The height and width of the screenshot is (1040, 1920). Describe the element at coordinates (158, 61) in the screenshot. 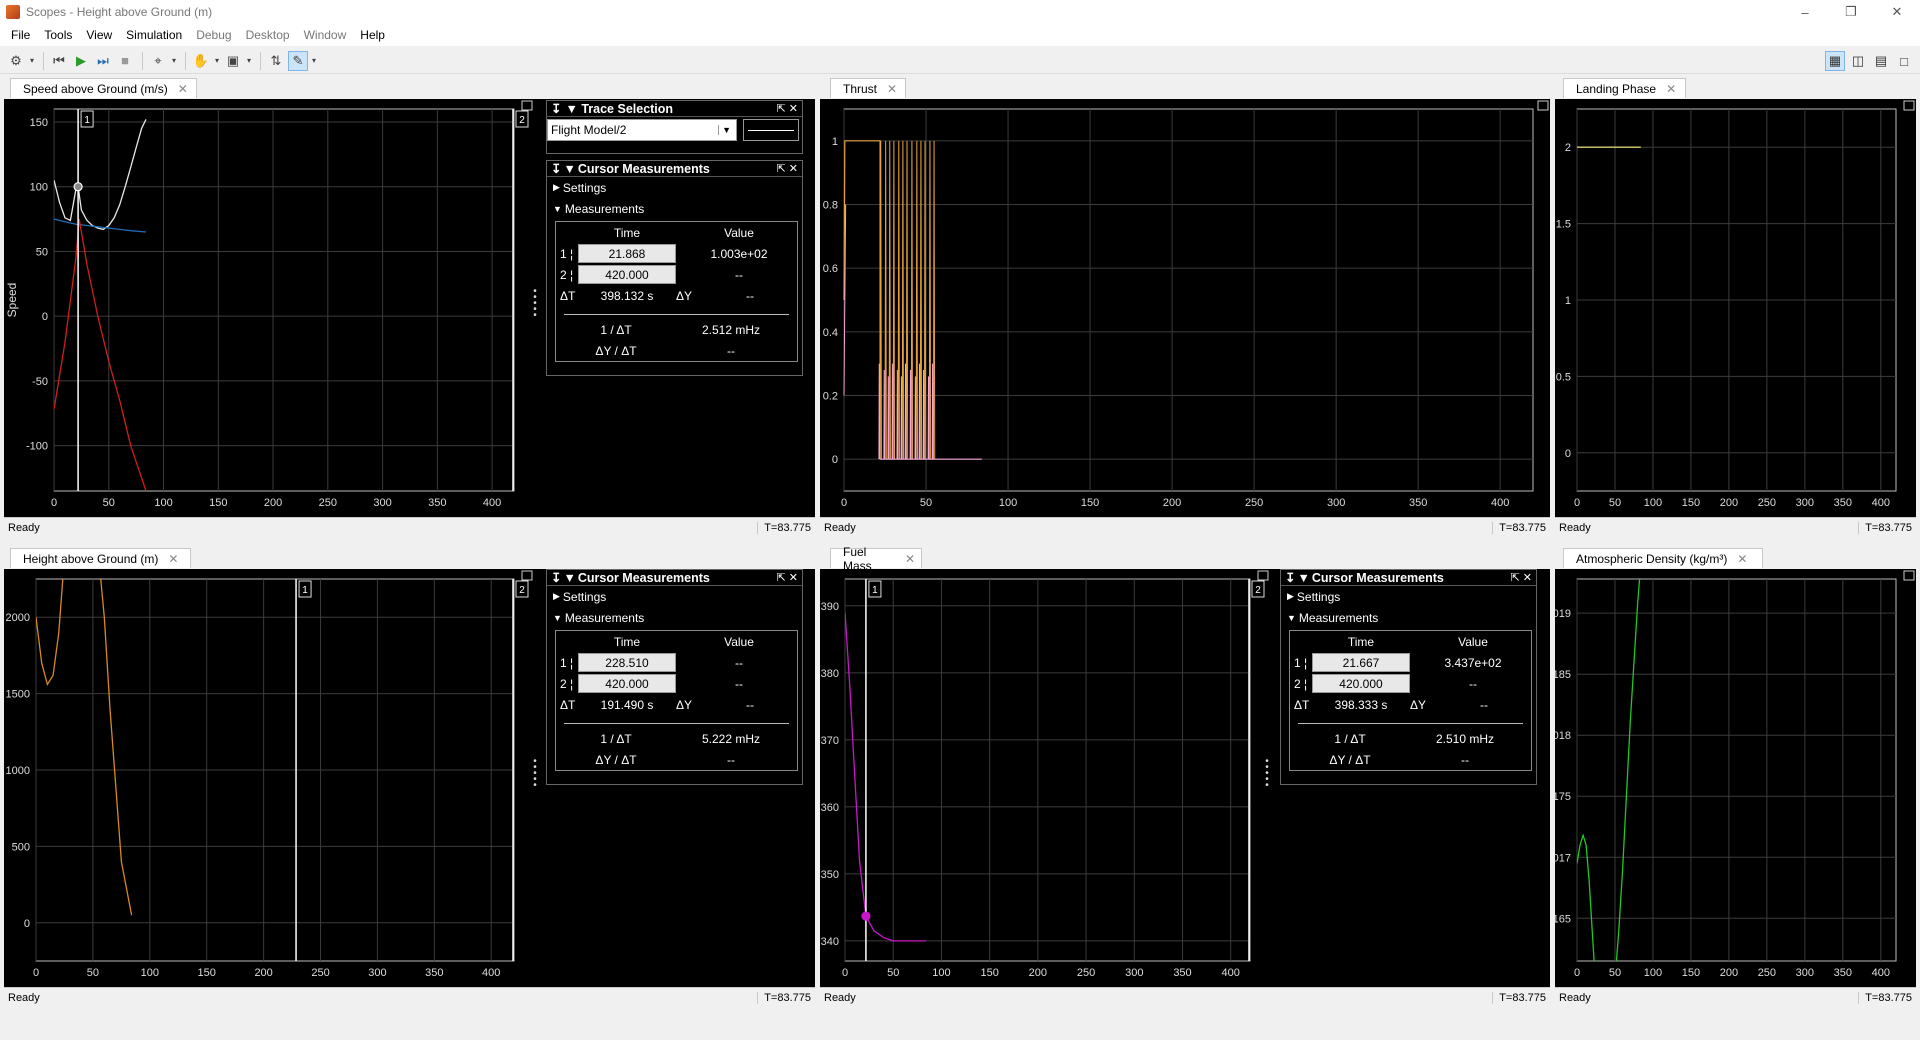

I see `highlight-block-icon: ⌖` at that location.